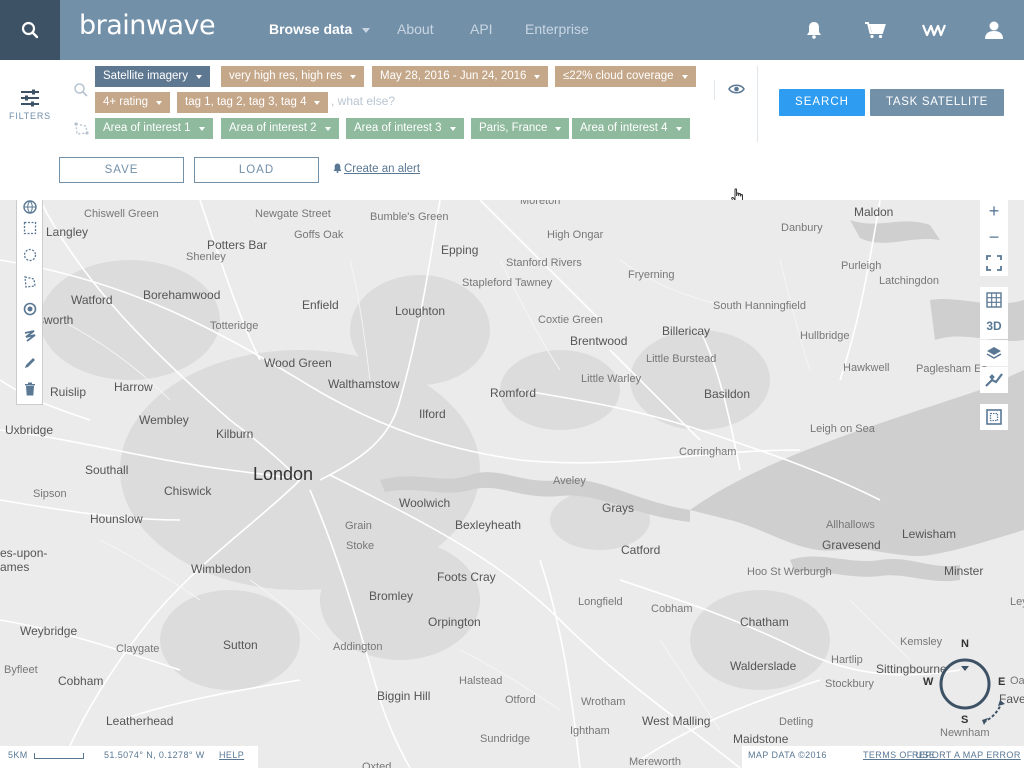  I want to click on place-label: Southall, so click(107, 470).